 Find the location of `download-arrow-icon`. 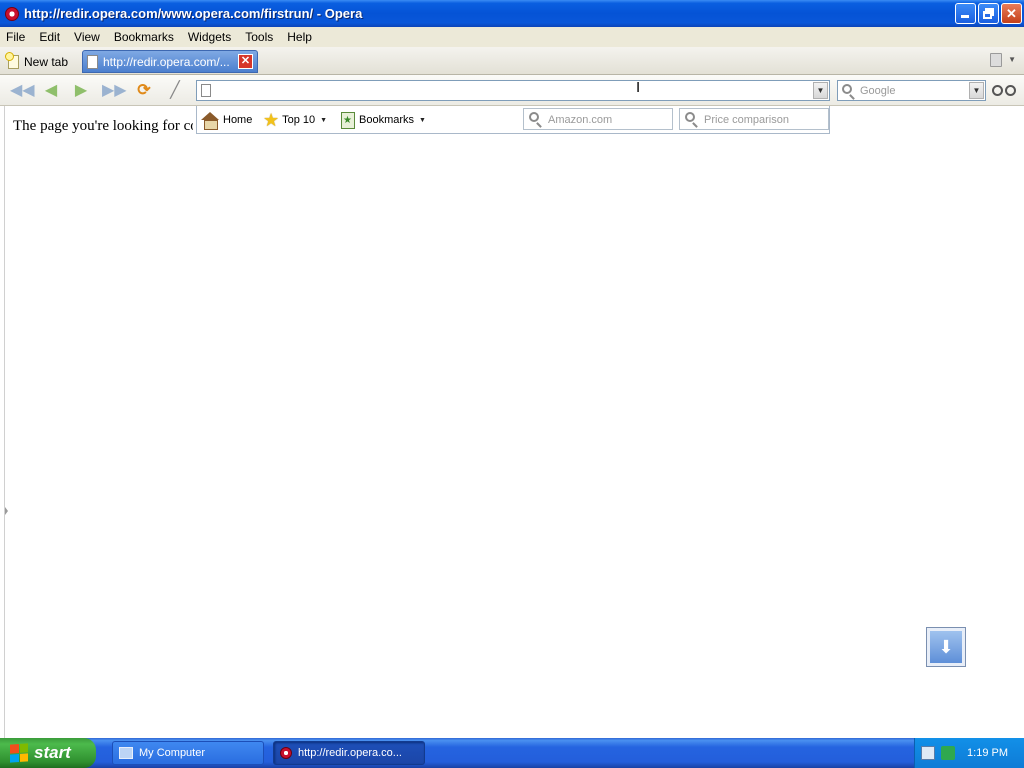

download-arrow-icon is located at coordinates (946, 647).